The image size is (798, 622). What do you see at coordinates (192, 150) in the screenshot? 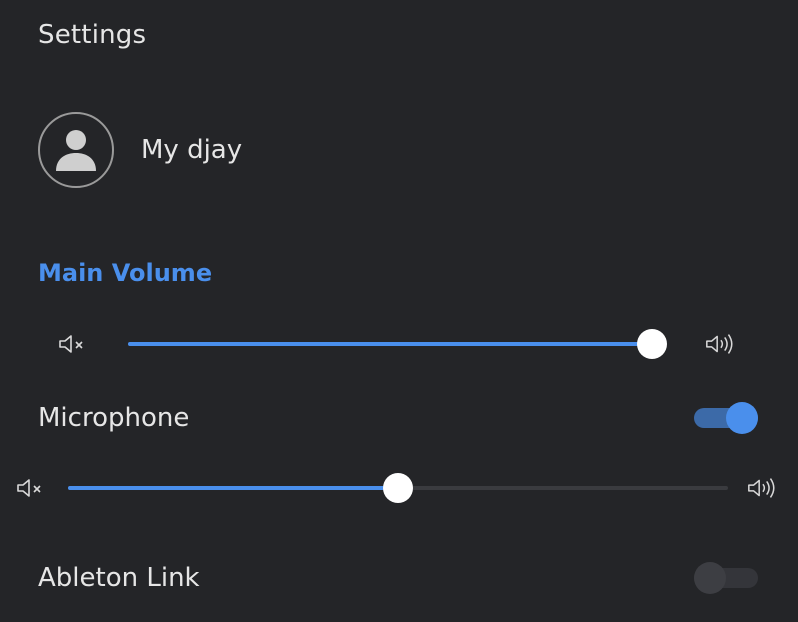
I see `profile-label: My djay` at bounding box center [192, 150].